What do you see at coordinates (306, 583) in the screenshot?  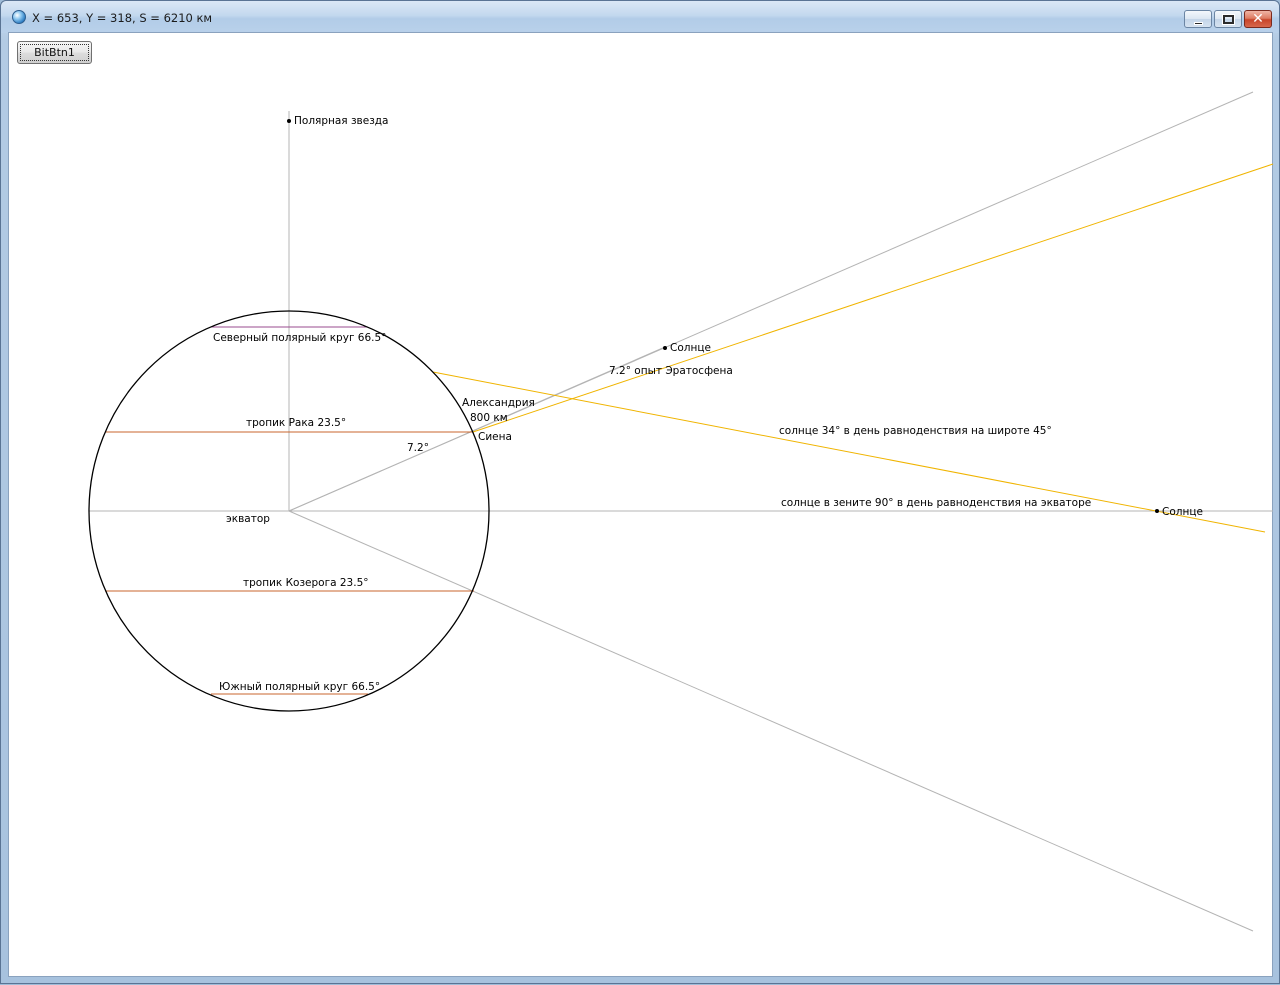 I see `tropic-capricorn-label: тропик Козерога 23.5°` at bounding box center [306, 583].